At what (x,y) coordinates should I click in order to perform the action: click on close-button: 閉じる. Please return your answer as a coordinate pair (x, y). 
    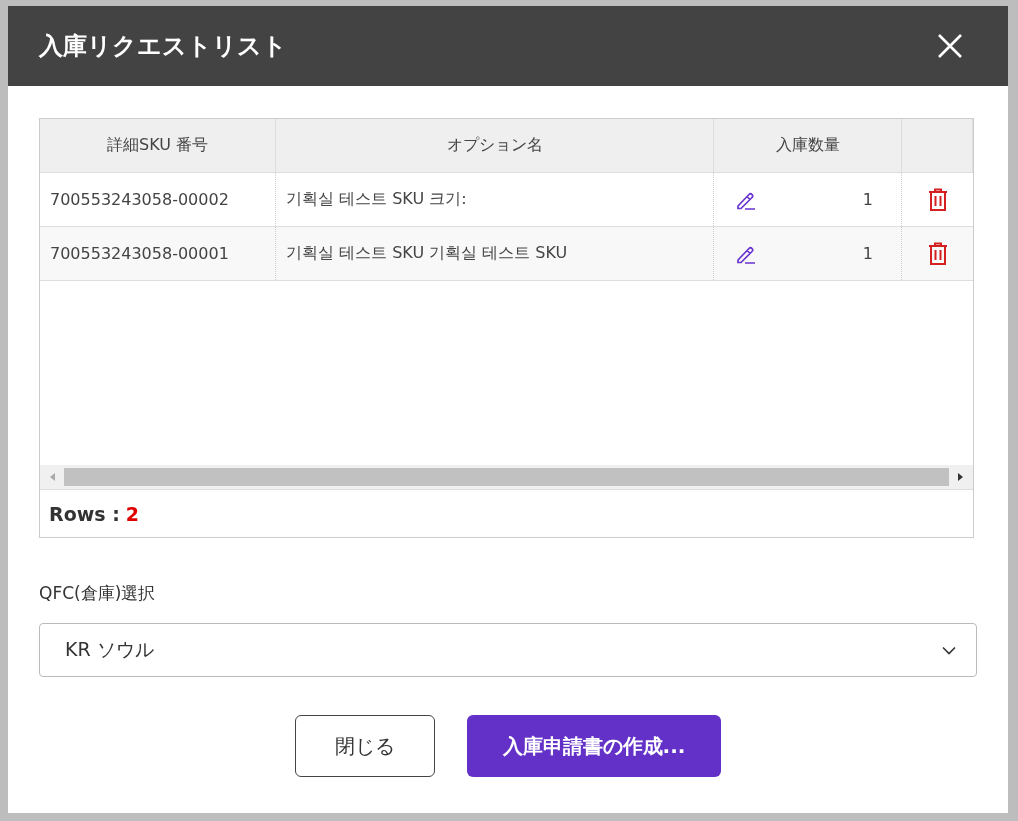
    Looking at the image, I should click on (365, 746).